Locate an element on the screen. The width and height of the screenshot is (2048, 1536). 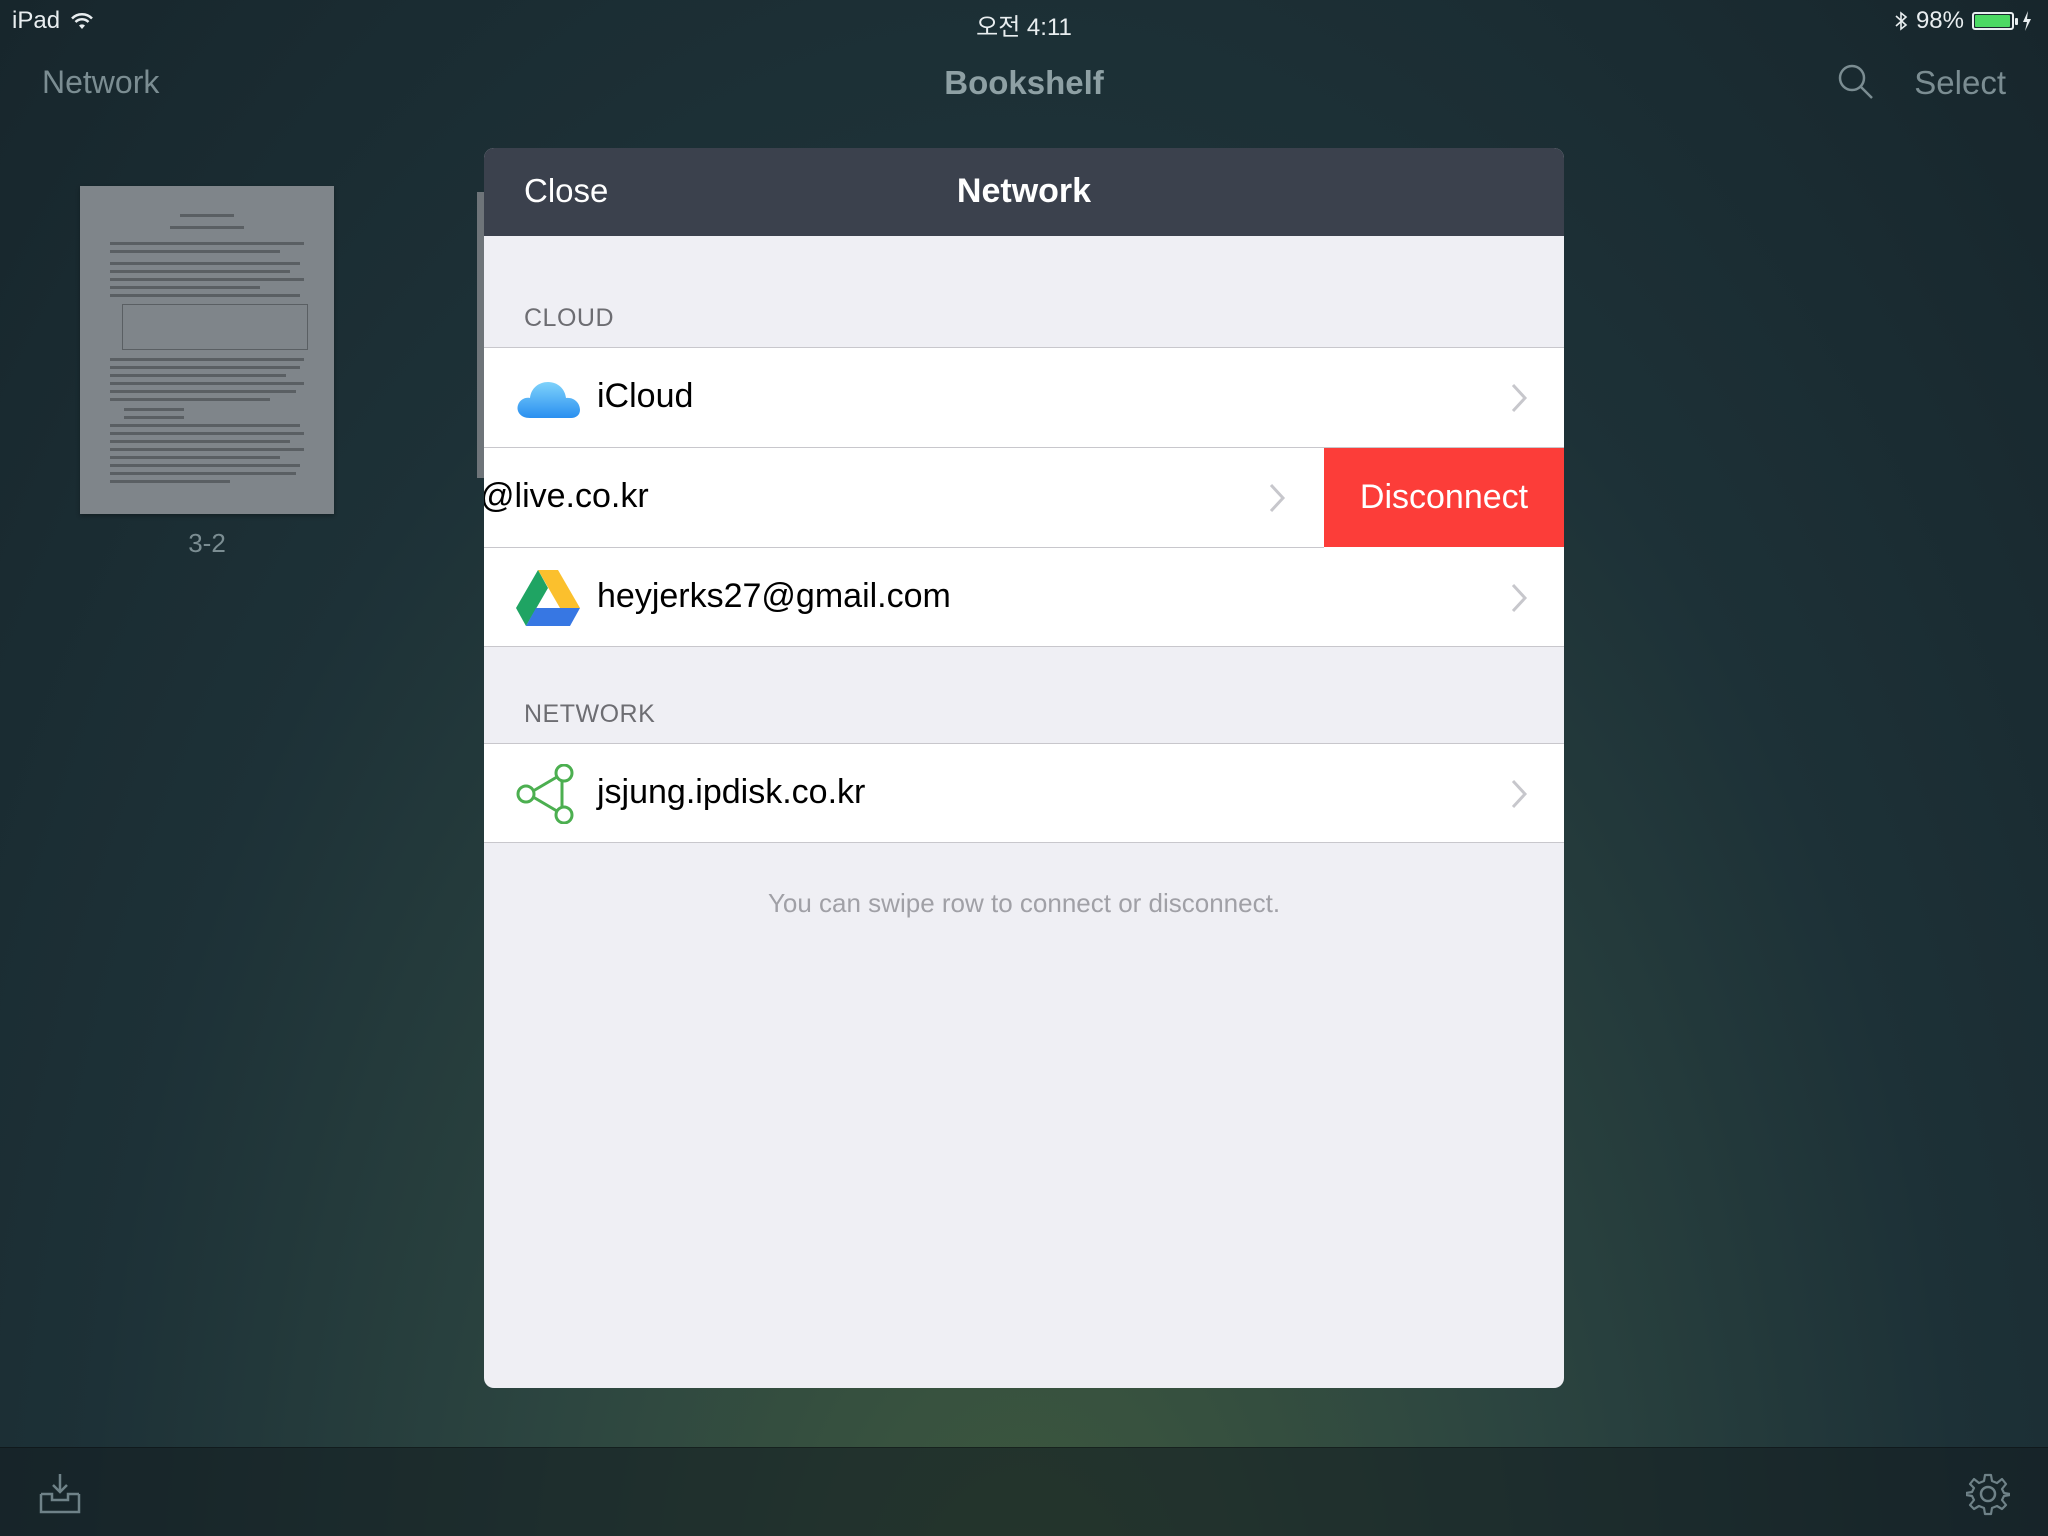
status-bar: iPad 오전 4:11 98% is located at coordinates (1024, 20).